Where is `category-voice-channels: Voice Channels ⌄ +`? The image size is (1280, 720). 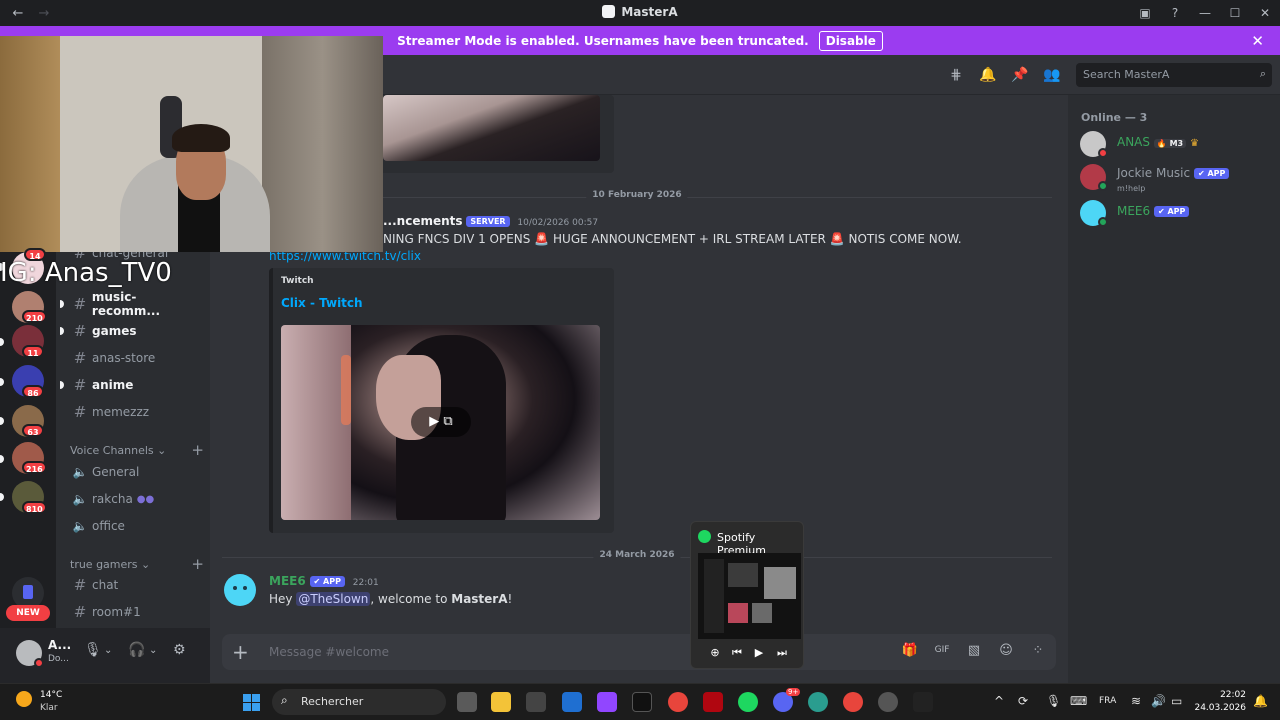 category-voice-channels: Voice Channels ⌄ + is located at coordinates (137, 450).